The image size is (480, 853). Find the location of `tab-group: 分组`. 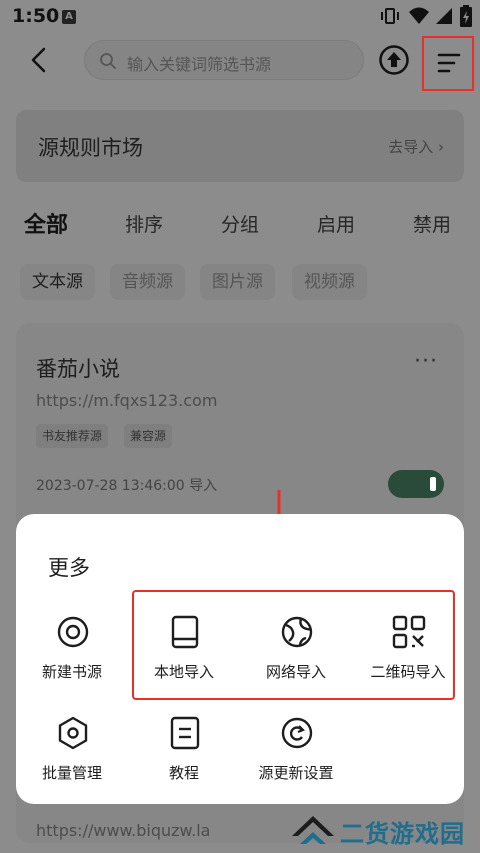

tab-group: 分组 is located at coordinates (240, 223).